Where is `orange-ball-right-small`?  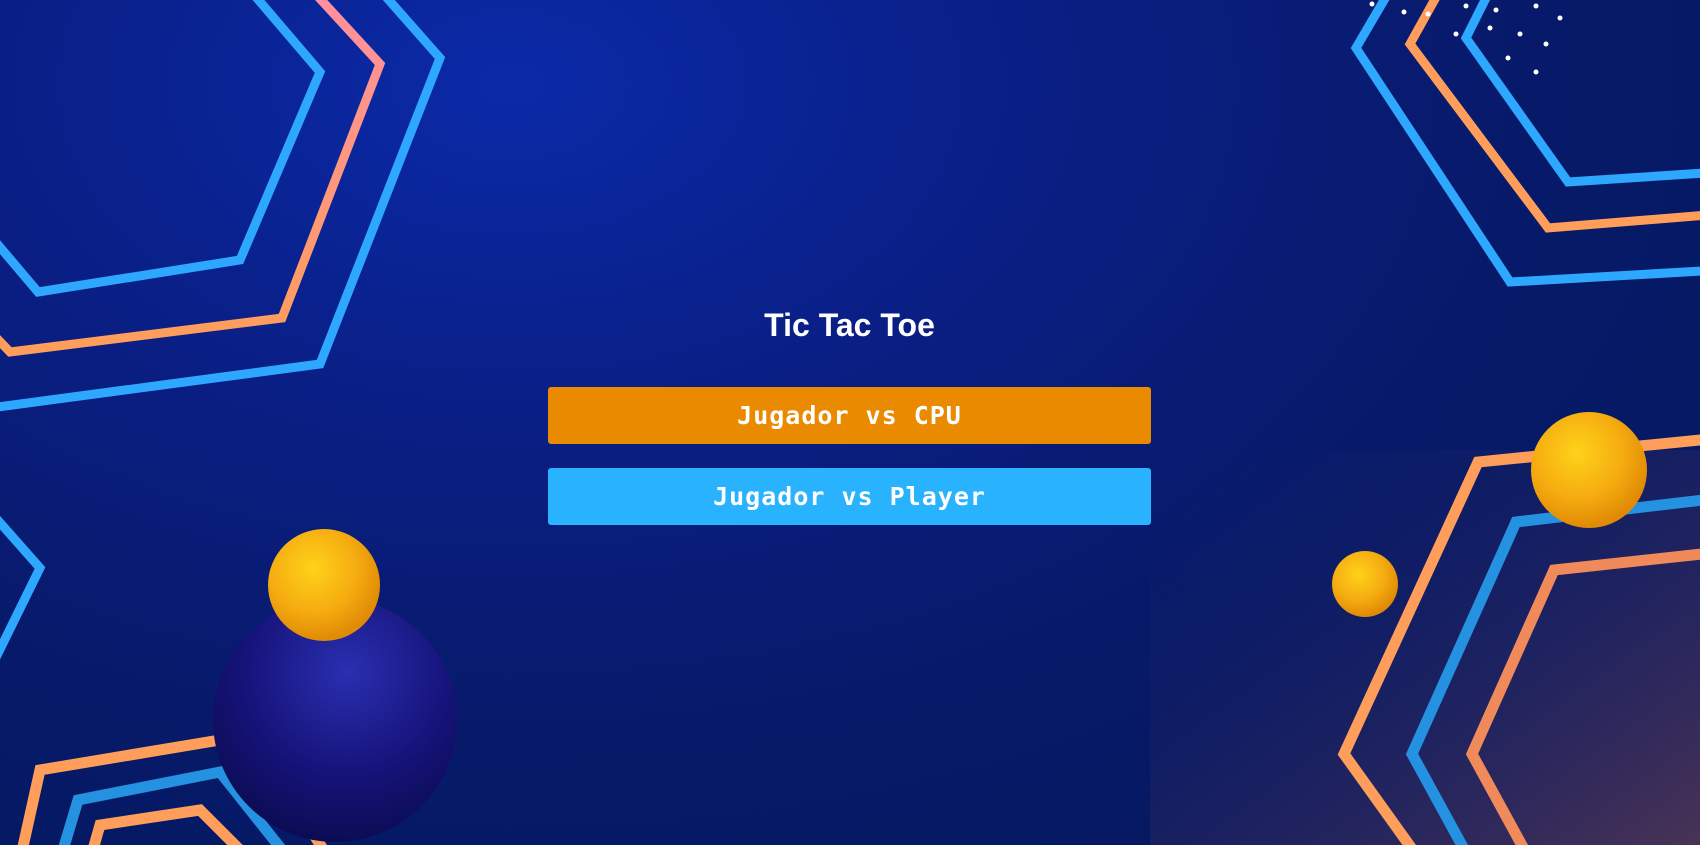 orange-ball-right-small is located at coordinates (1365, 584).